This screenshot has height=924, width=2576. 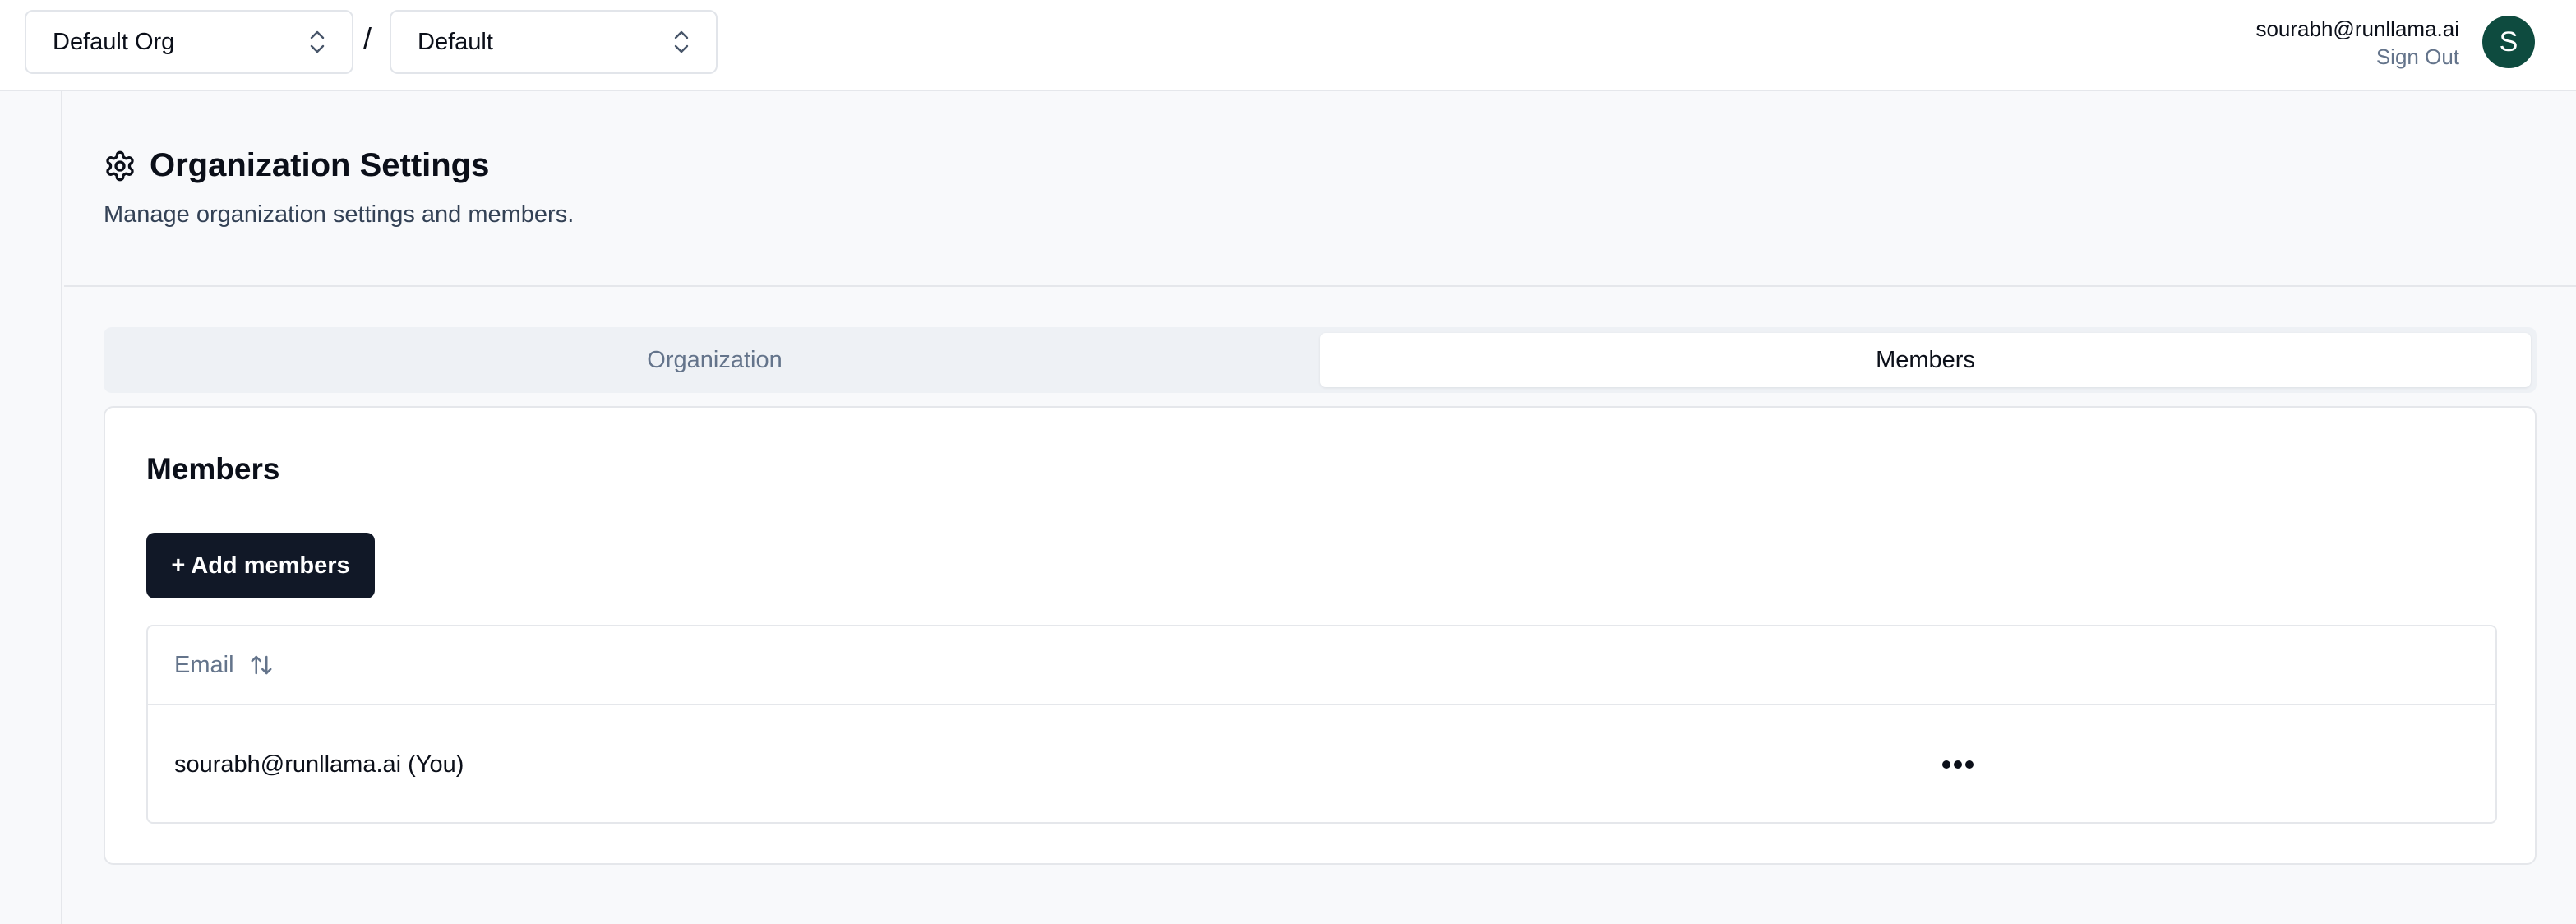 I want to click on project-selector-value: Default, so click(x=455, y=41).